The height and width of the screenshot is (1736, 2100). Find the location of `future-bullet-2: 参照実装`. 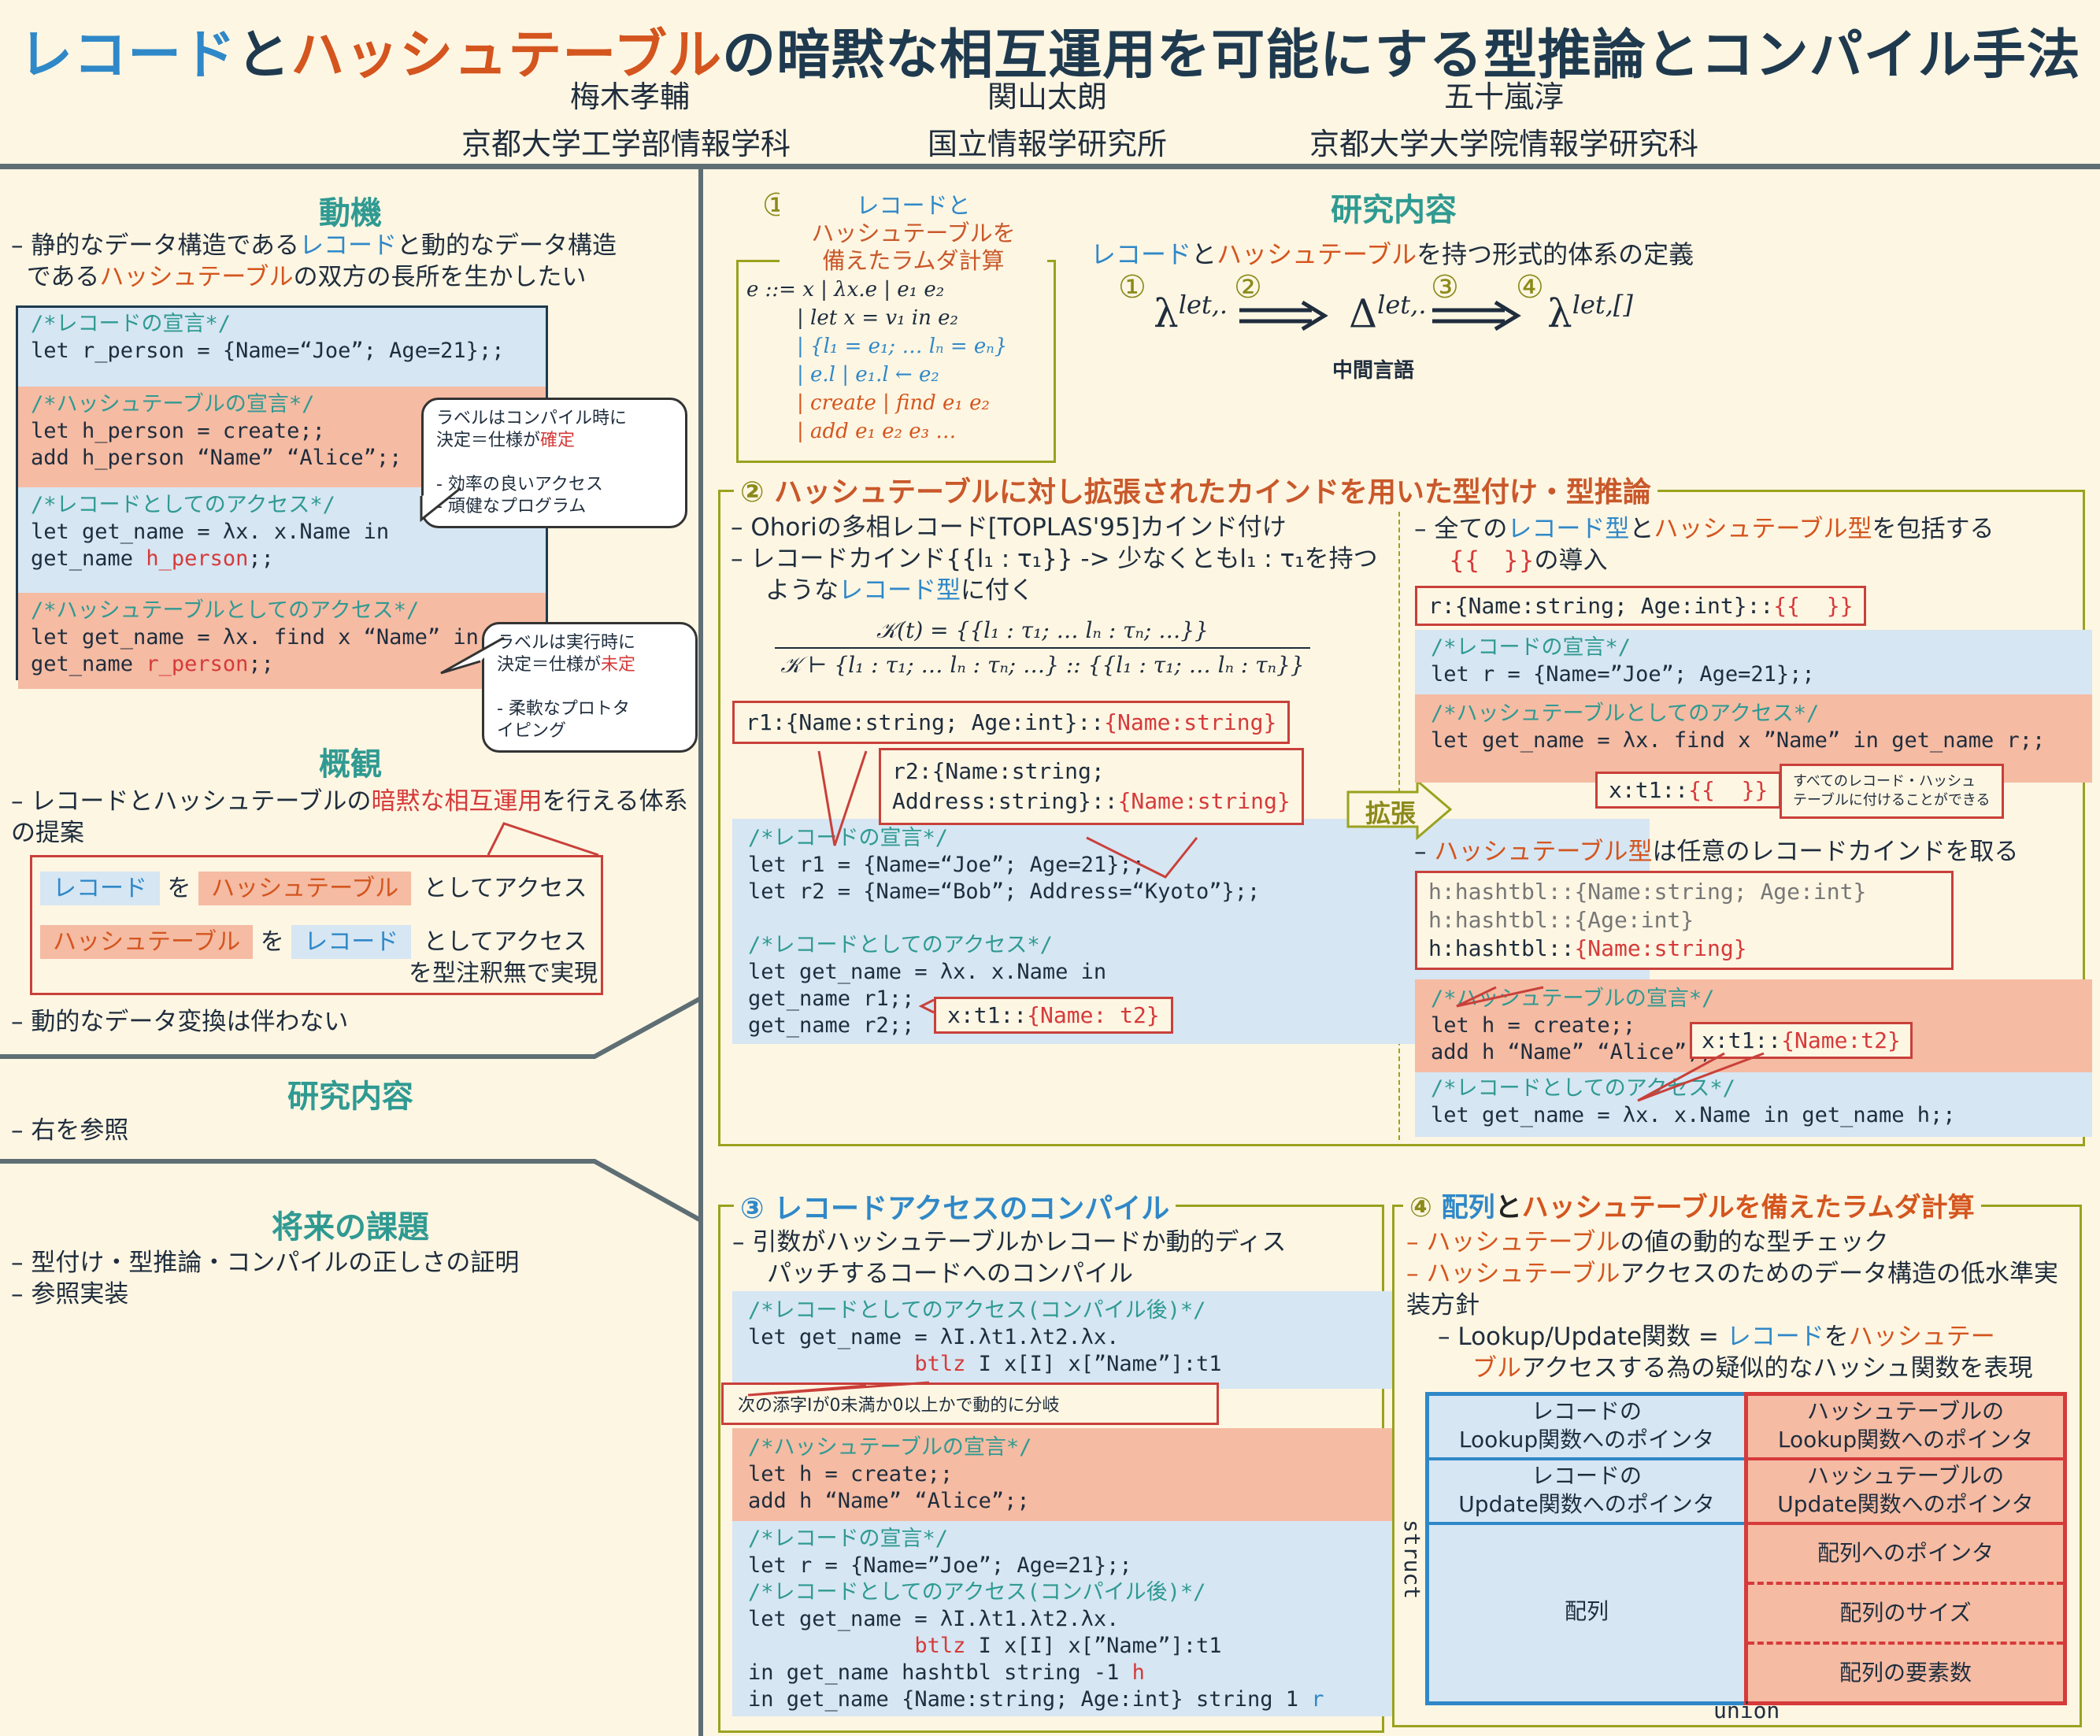

future-bullet-2: 参照実装 is located at coordinates (80, 1294).